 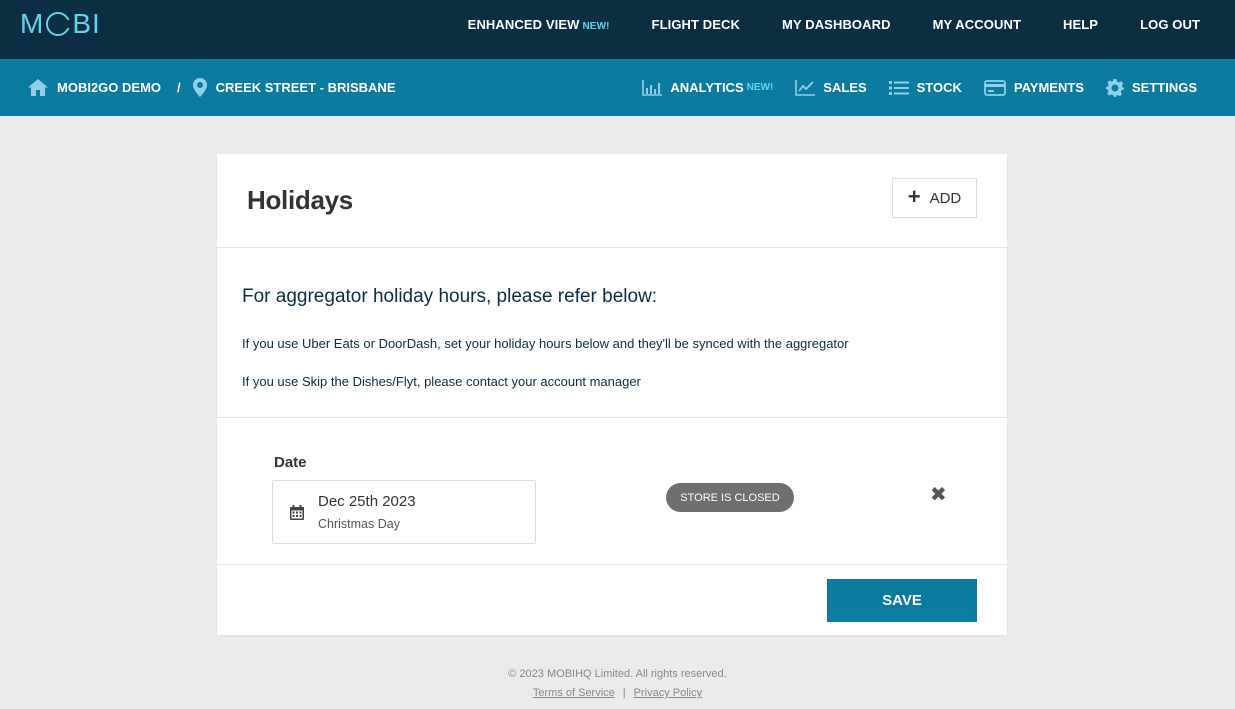 What do you see at coordinates (1080, 24) in the screenshot?
I see `nav-help: HELP` at bounding box center [1080, 24].